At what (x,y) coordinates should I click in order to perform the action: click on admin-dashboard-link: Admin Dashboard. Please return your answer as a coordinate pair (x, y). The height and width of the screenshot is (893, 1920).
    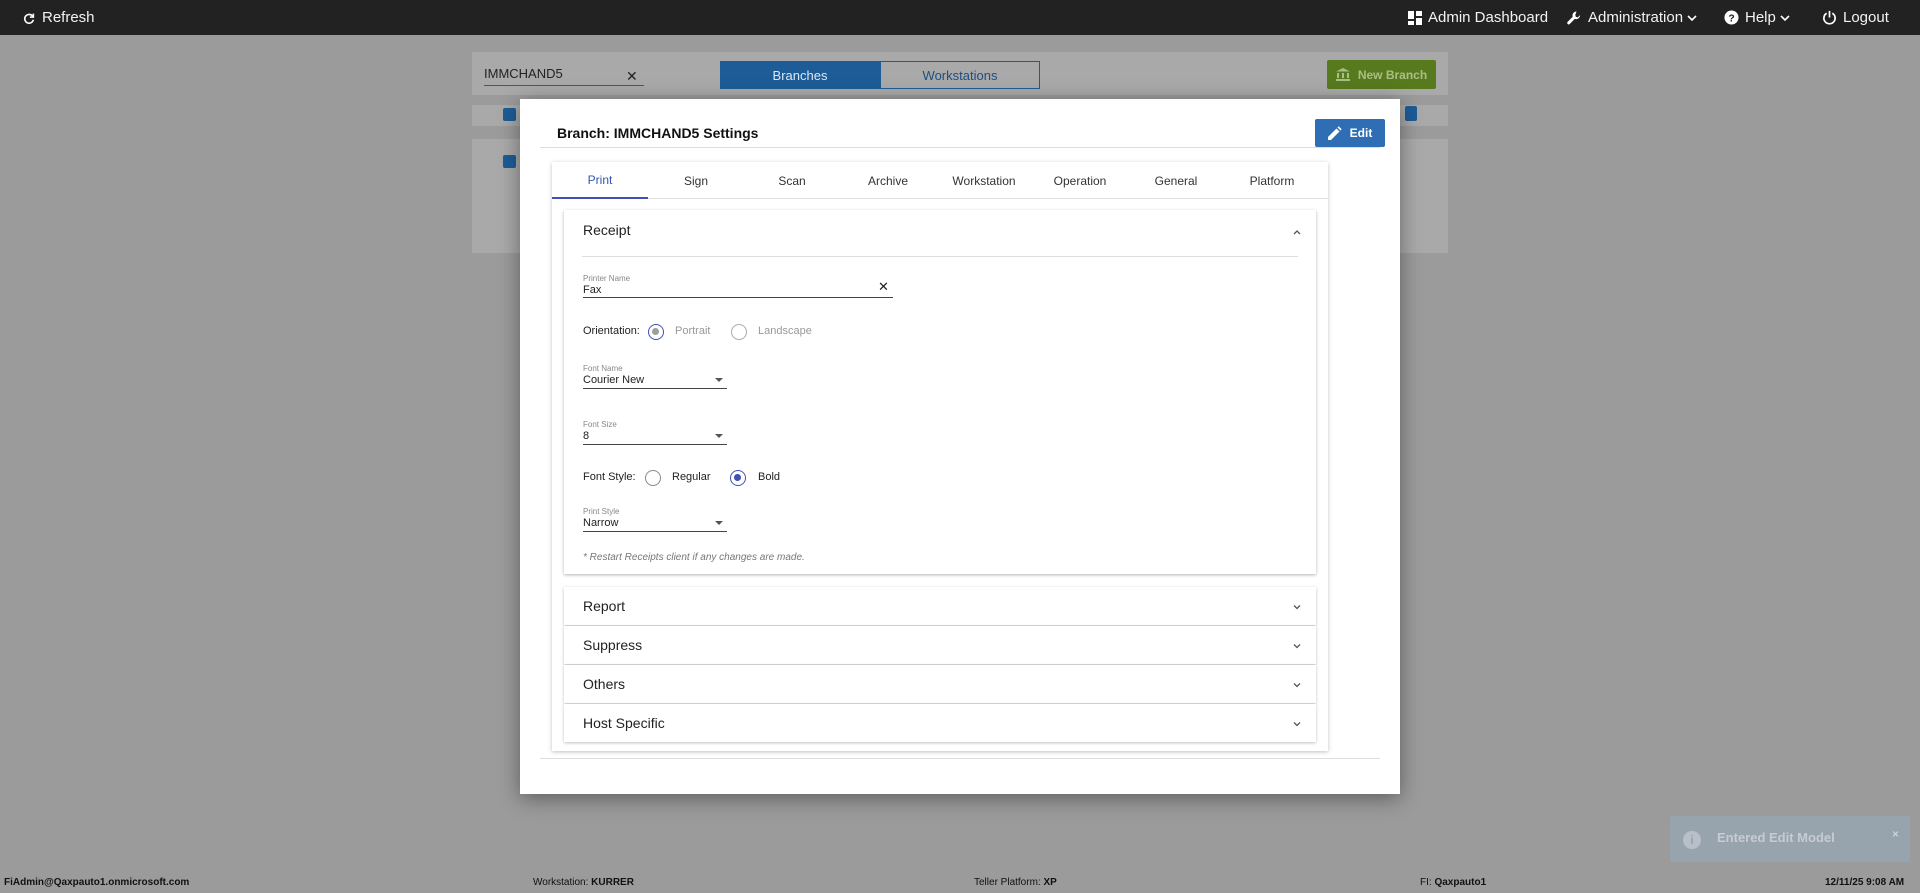
    Looking at the image, I should click on (1478, 17).